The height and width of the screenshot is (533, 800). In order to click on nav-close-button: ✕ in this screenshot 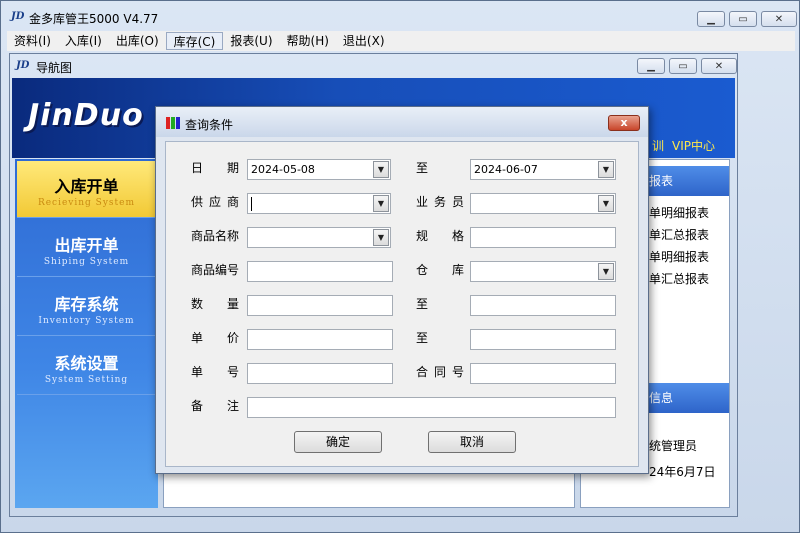, I will do `click(719, 66)`.